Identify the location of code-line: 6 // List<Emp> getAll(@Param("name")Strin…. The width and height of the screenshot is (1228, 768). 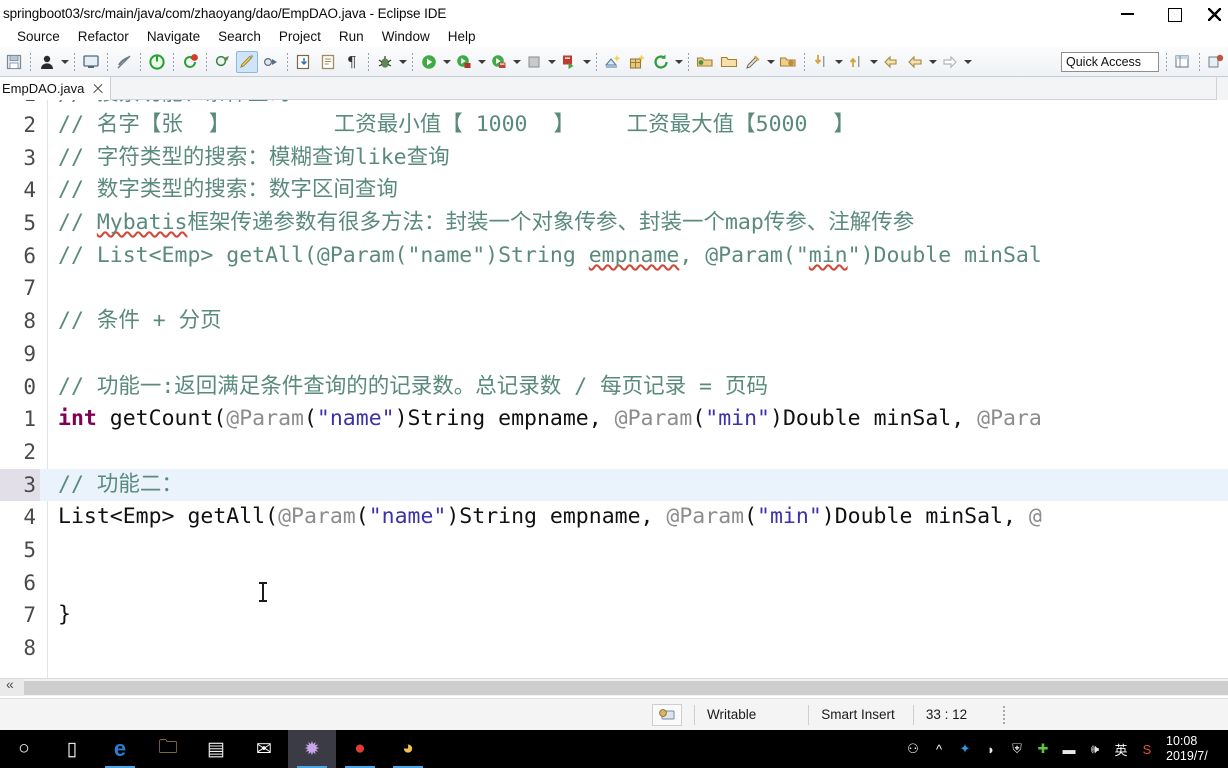
(614, 256).